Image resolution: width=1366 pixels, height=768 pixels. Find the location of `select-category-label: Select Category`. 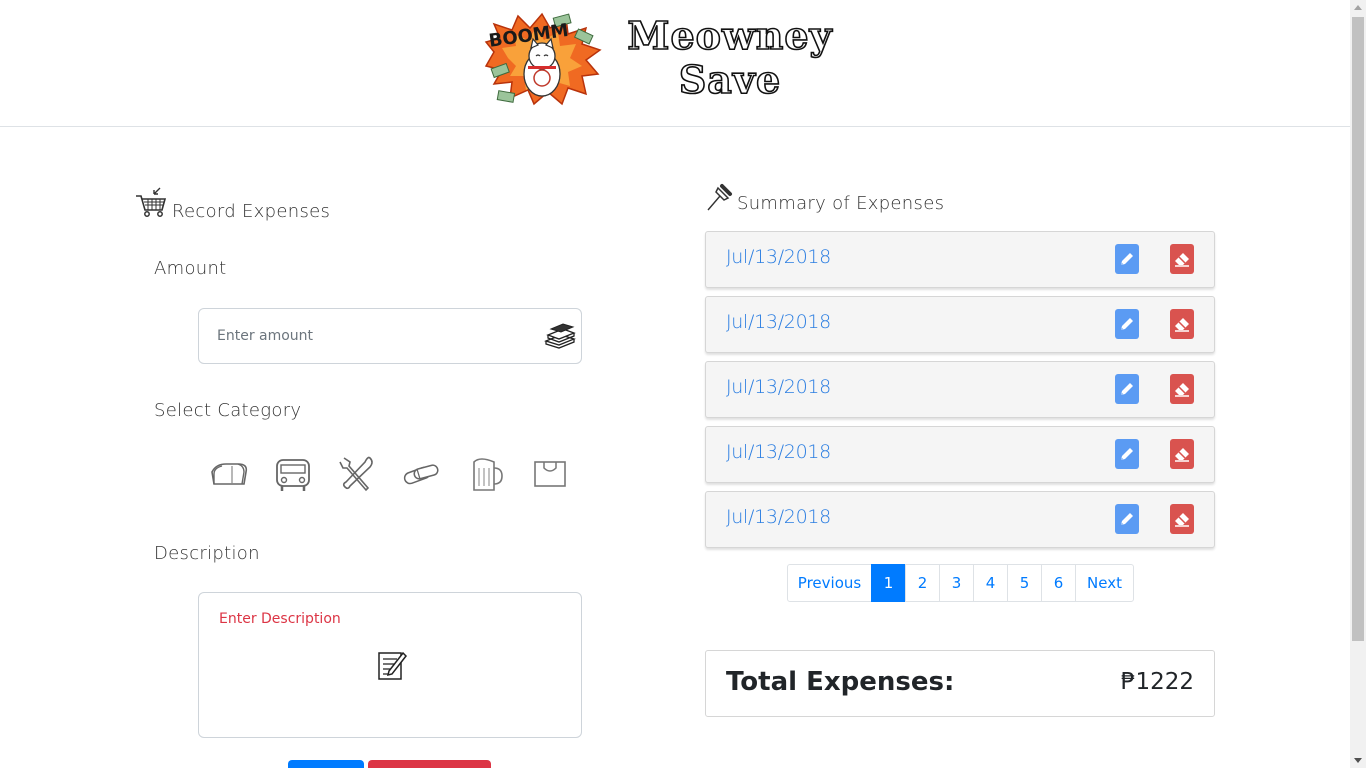

select-category-label: Select Category is located at coordinates (228, 410).